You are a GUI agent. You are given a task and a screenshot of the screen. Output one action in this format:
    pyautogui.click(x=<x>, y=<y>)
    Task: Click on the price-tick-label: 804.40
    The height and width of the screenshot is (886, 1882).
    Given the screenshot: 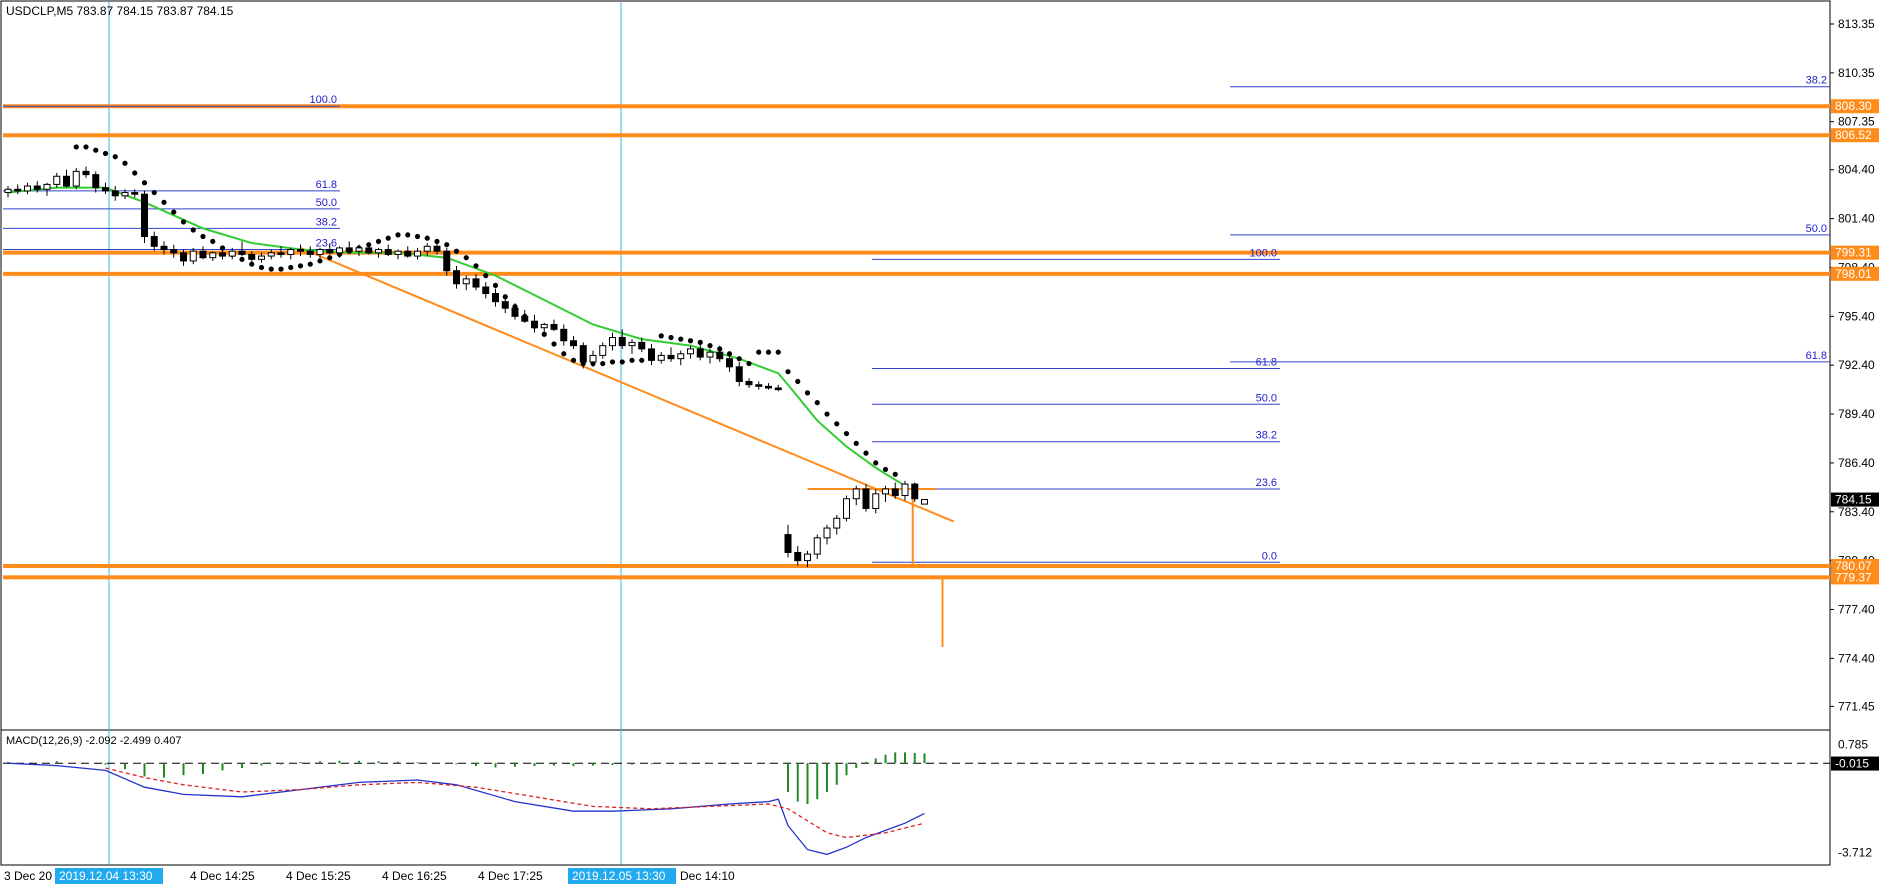 What is the action you would take?
    pyautogui.click(x=1856, y=170)
    